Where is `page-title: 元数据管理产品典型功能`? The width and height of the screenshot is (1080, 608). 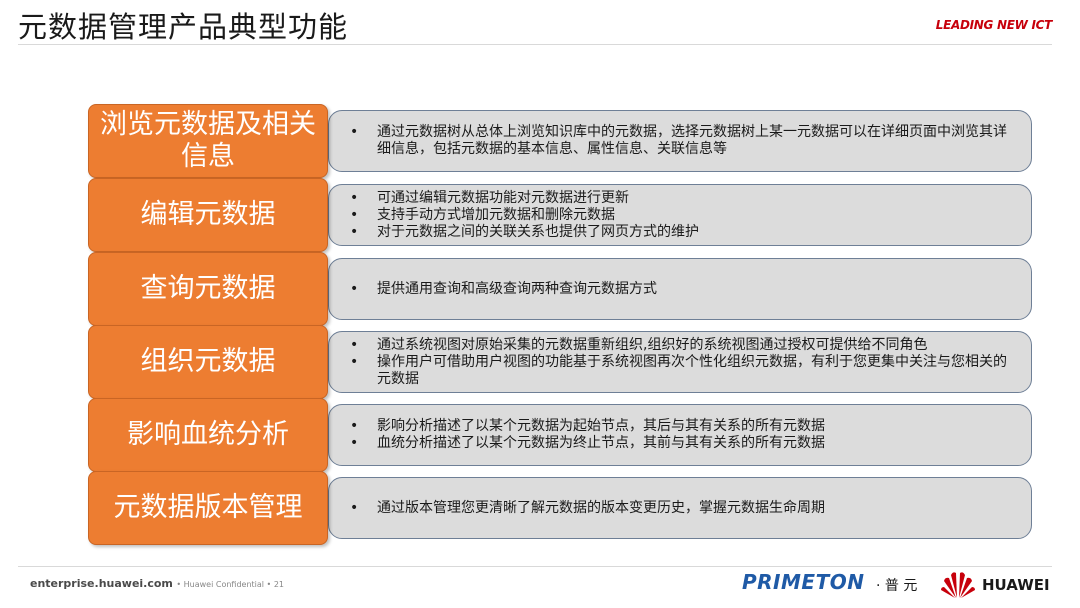 page-title: 元数据管理产品典型功能 is located at coordinates (183, 27).